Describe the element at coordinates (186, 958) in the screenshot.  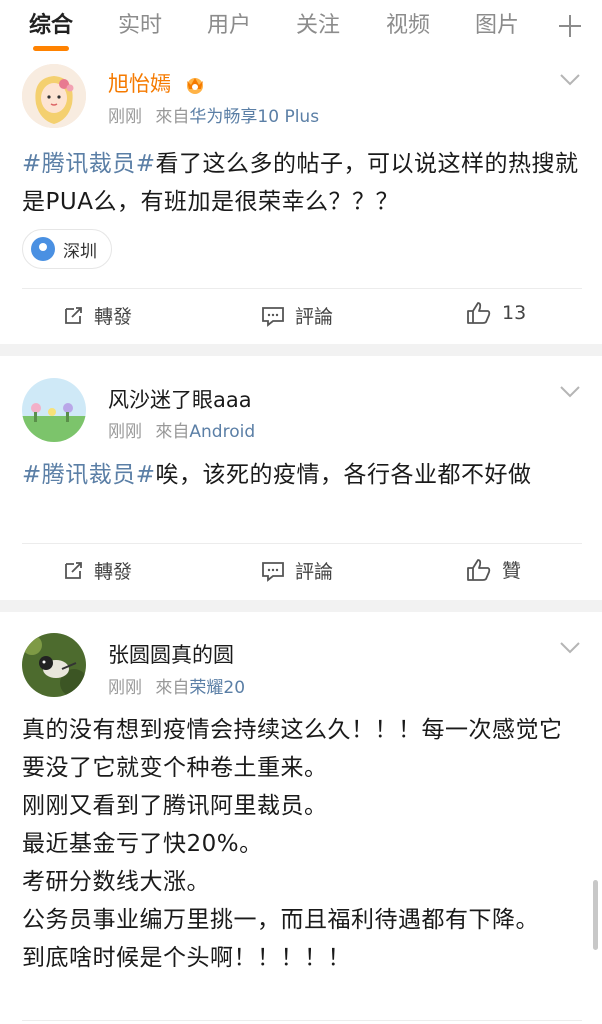
I see `post-line: 到底啥时候是个头啊！！！！！` at that location.